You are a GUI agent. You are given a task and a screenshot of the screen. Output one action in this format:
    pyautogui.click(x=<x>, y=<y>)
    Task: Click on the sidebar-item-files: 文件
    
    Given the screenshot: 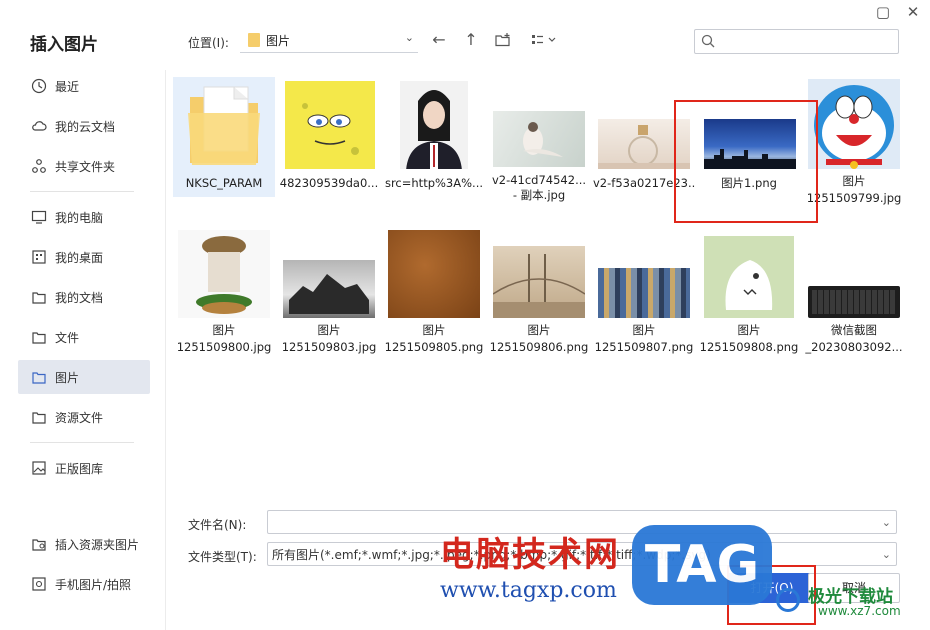 What is the action you would take?
    pyautogui.click(x=84, y=337)
    